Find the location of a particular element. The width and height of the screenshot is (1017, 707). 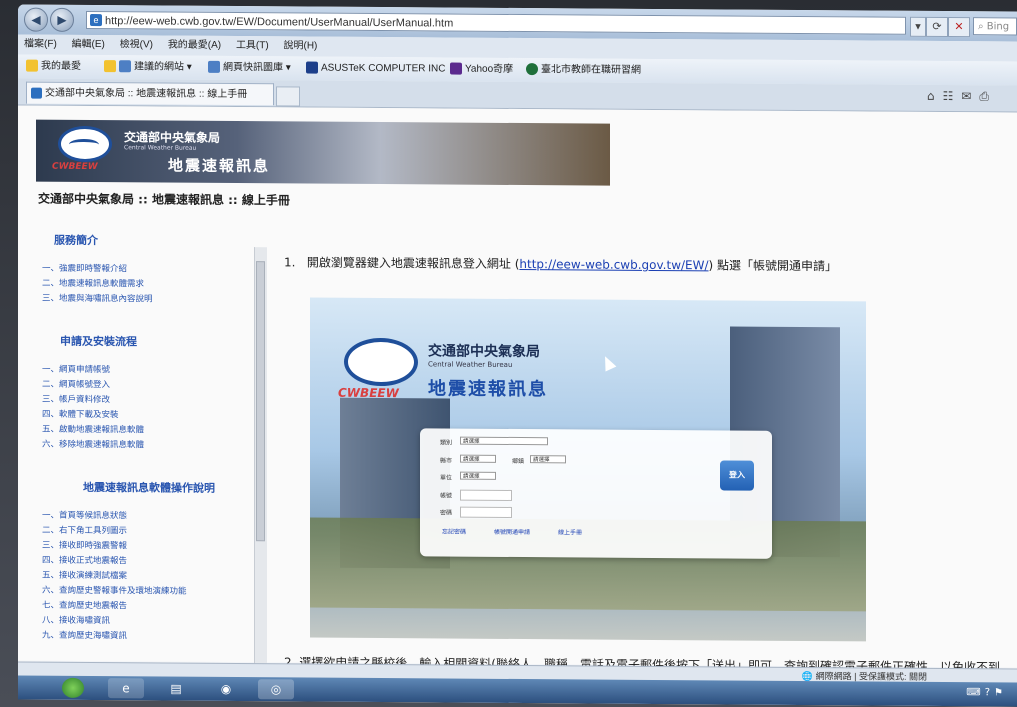

help-icon: ? is located at coordinates (989, 692).